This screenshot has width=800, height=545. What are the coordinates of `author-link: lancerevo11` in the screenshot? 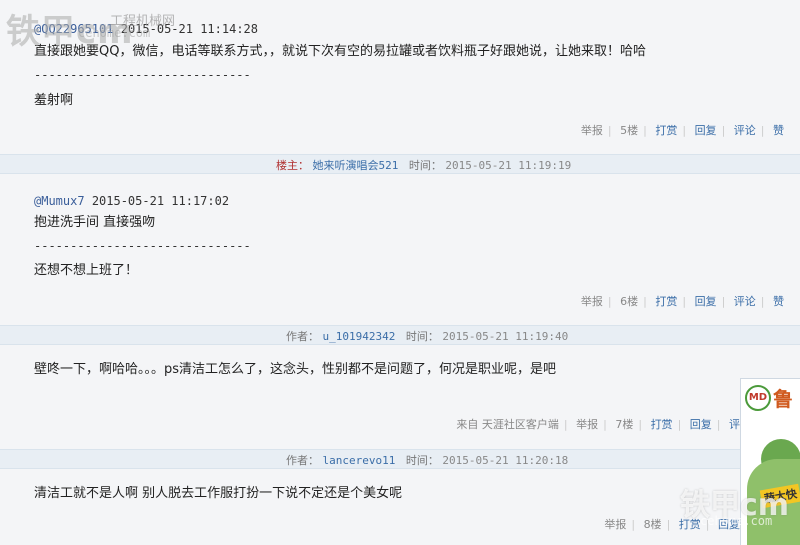 It's located at (359, 460).